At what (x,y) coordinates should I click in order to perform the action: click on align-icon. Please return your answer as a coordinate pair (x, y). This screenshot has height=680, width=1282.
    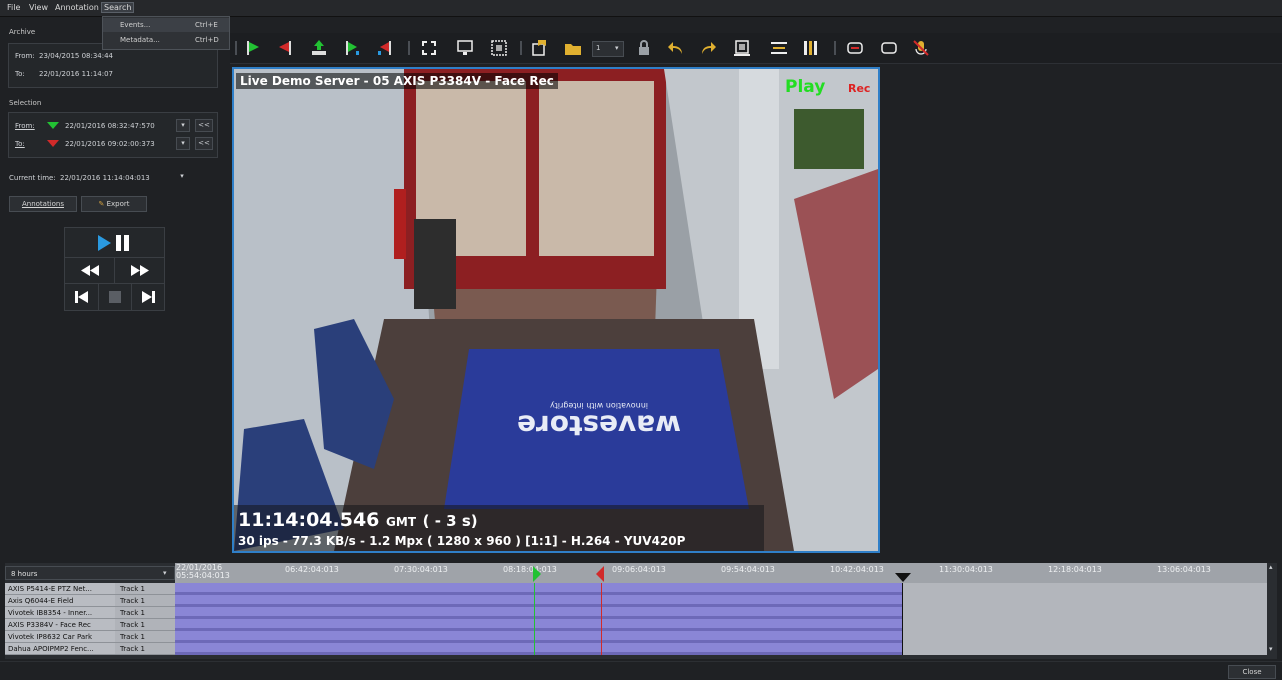
    Looking at the image, I should click on (779, 48).